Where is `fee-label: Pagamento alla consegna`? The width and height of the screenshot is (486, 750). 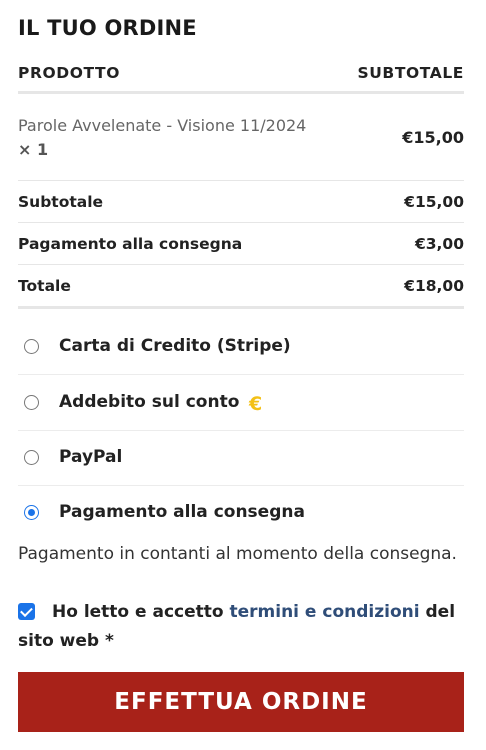 fee-label: Pagamento alla consegna is located at coordinates (130, 244).